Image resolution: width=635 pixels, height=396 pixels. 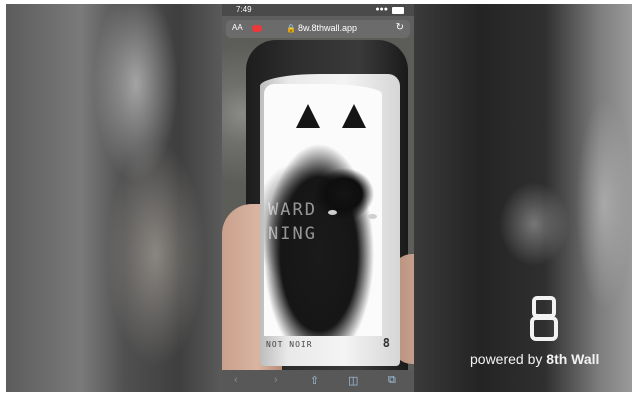 What do you see at coordinates (244, 9) in the screenshot?
I see `status-time: 7:49` at bounding box center [244, 9].